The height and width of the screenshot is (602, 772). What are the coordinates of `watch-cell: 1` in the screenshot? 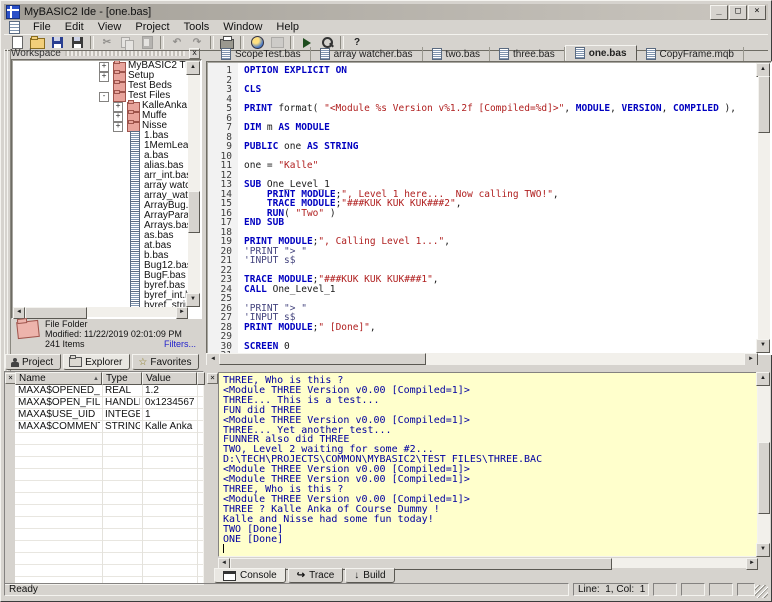 It's located at (148, 414).